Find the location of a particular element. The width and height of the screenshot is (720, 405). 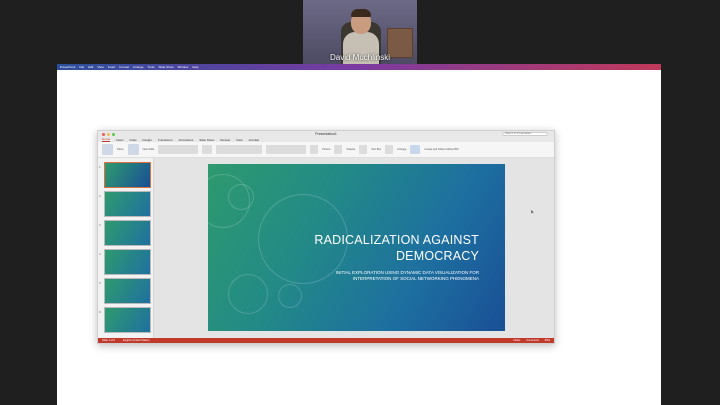

menu-arrange: Arrange is located at coordinates (138, 67).